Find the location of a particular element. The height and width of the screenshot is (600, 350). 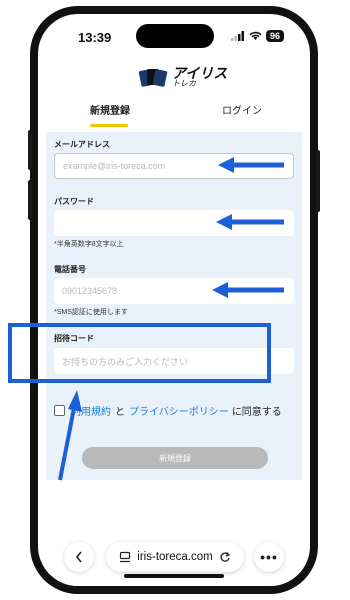

phone-hint: *SMS認証に使用します is located at coordinates (91, 312).